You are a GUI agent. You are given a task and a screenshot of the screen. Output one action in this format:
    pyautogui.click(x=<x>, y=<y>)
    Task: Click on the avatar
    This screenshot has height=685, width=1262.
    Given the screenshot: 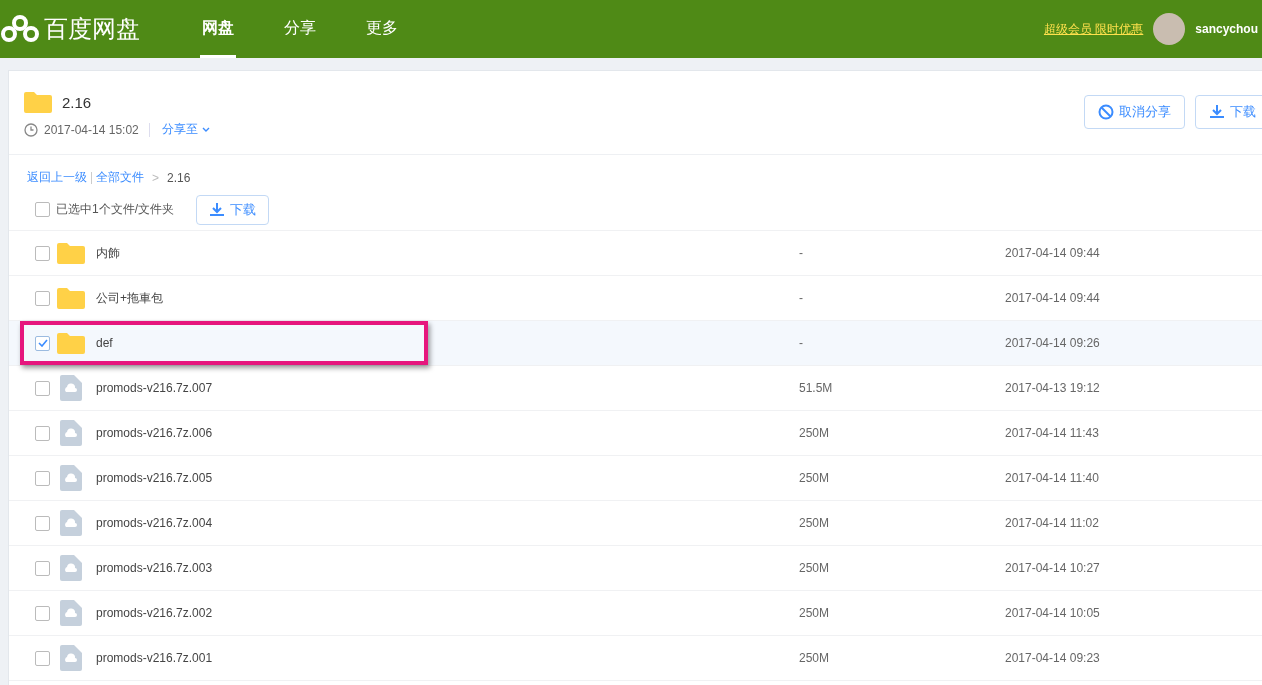 What is the action you would take?
    pyautogui.click(x=1169, y=29)
    